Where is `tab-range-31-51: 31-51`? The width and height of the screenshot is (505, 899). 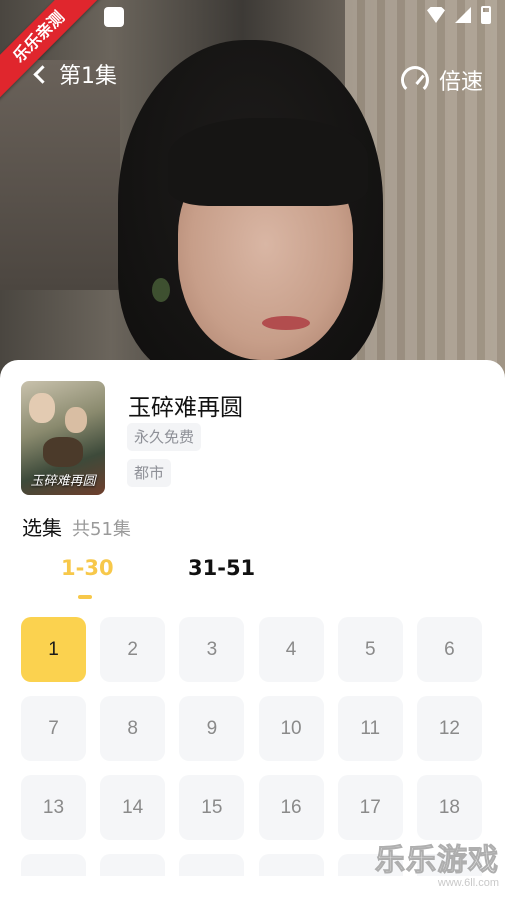 tab-range-31-51: 31-51 is located at coordinates (221, 568).